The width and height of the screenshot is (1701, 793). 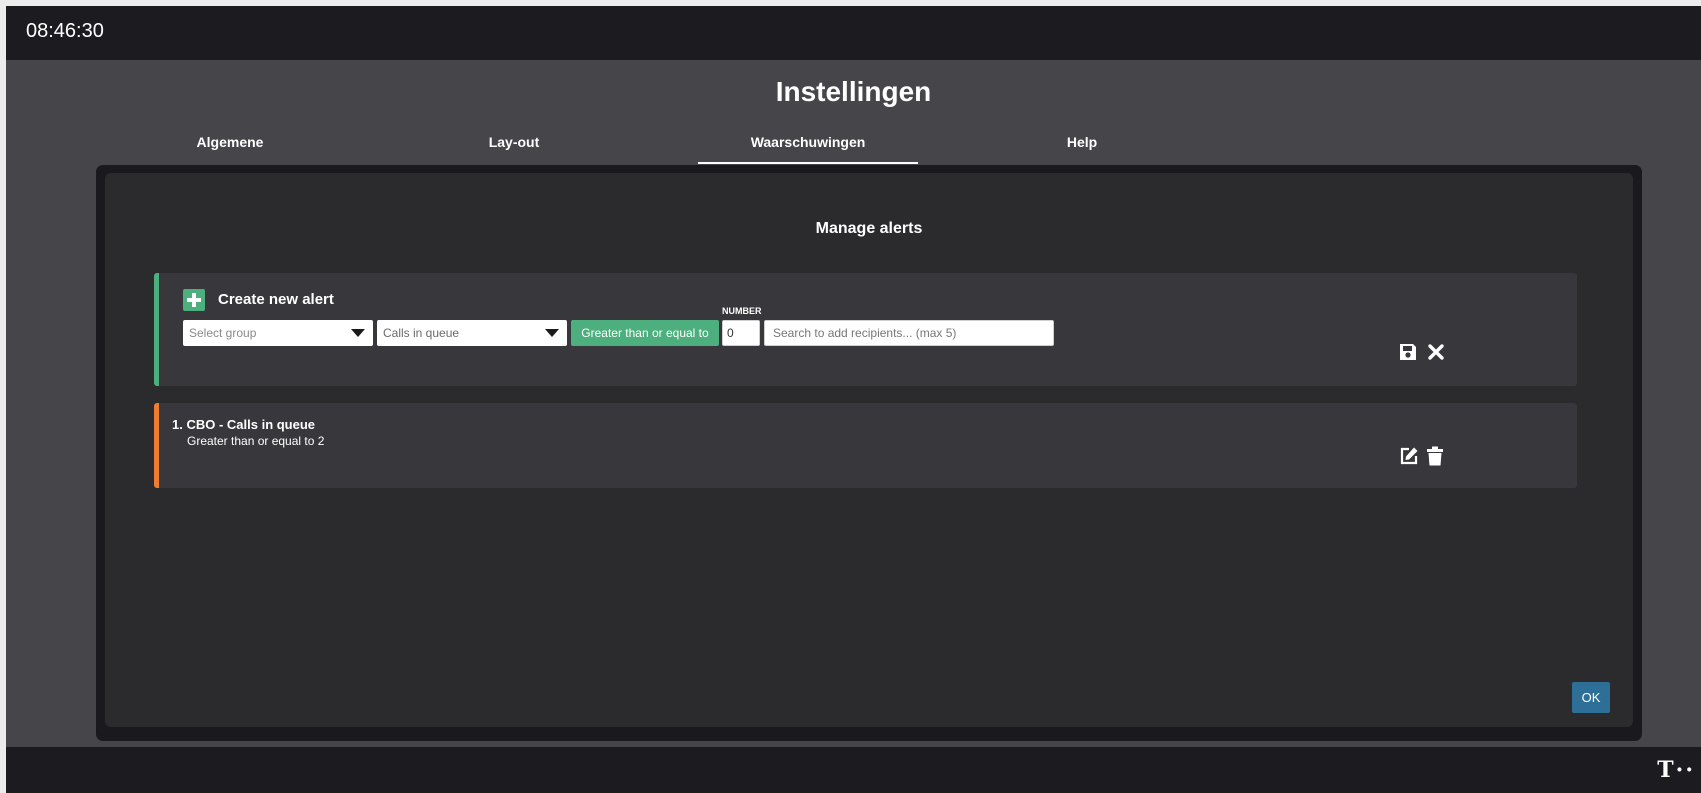 What do you see at coordinates (1082, 148) in the screenshot?
I see `tab-help: Help` at bounding box center [1082, 148].